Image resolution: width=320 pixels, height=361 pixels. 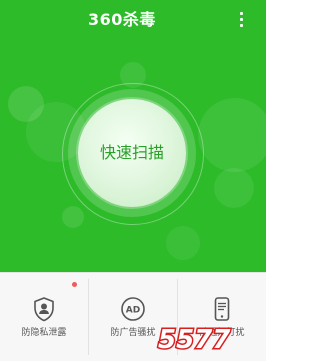 I want to click on site-watermark-logo: 5577, so click(x=195, y=340).